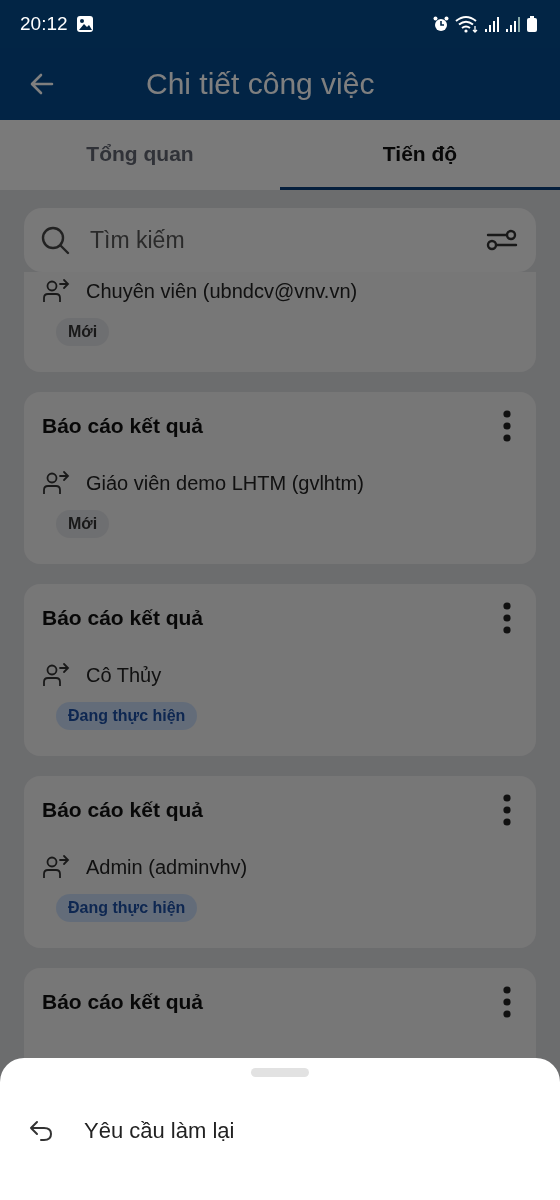 The width and height of the screenshot is (560, 1200). Describe the element at coordinates (280, 862) in the screenshot. I see `task-card: Báo cáo kết quả Admin (adminvhv) Đang thực hiện` at that location.